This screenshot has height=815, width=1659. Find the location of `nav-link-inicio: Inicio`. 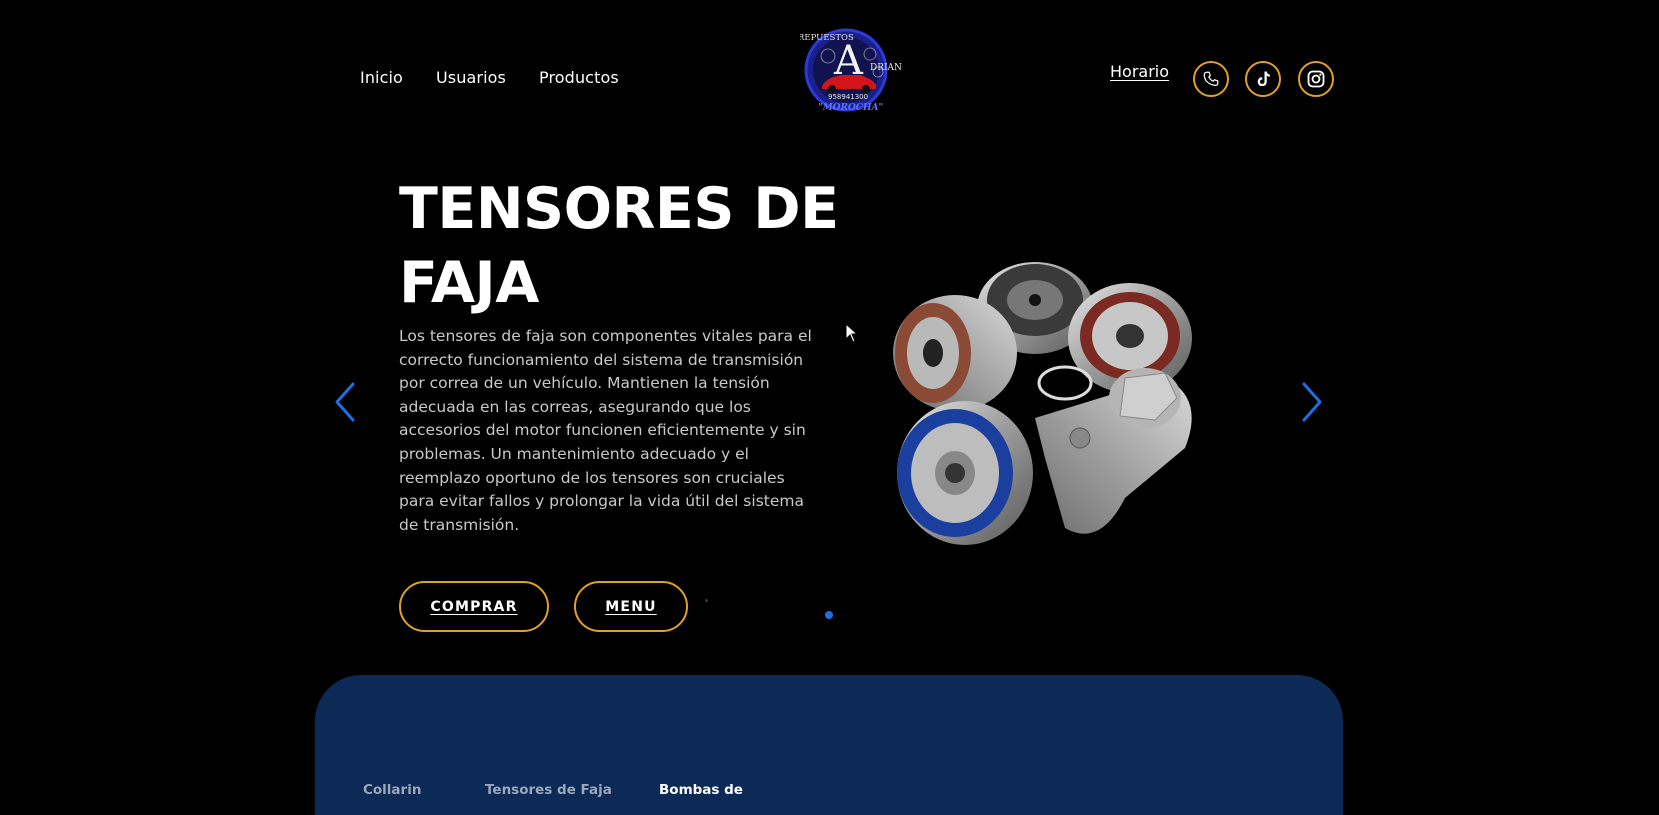

nav-link-inicio: Inicio is located at coordinates (381, 77).